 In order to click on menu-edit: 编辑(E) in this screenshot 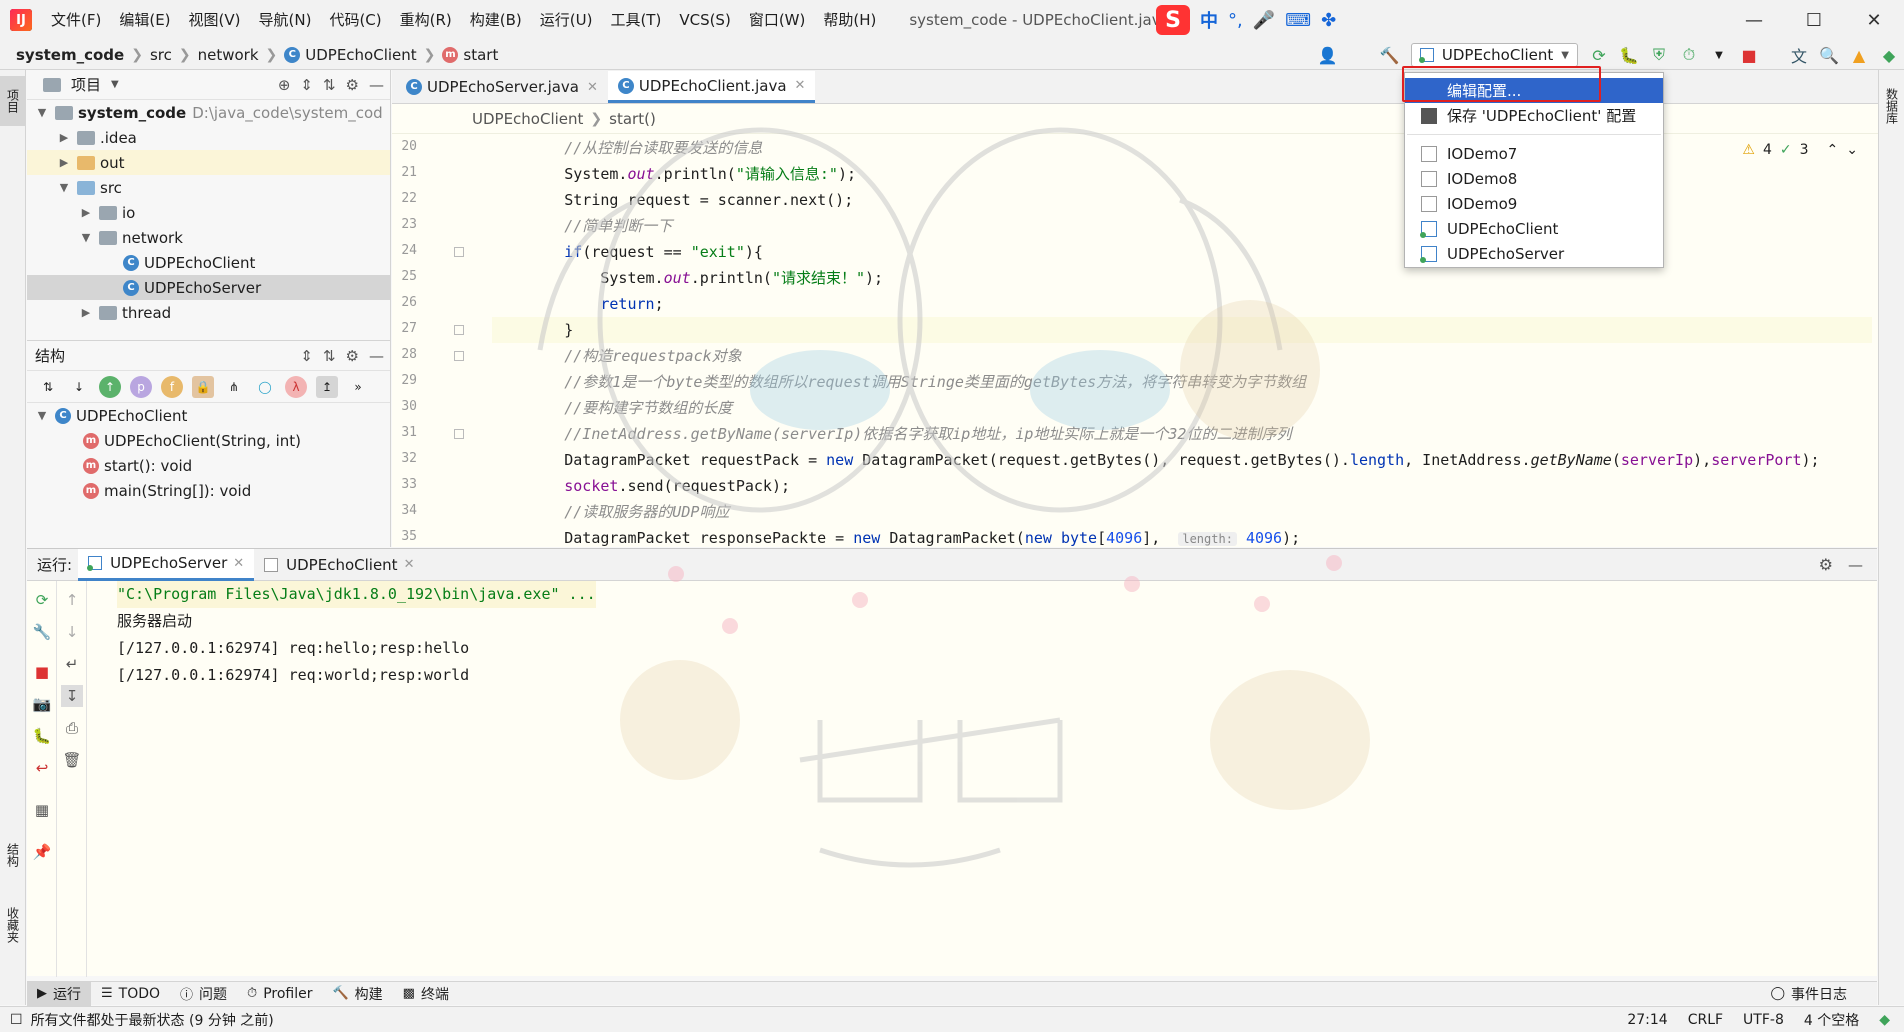, I will do `click(144, 20)`.